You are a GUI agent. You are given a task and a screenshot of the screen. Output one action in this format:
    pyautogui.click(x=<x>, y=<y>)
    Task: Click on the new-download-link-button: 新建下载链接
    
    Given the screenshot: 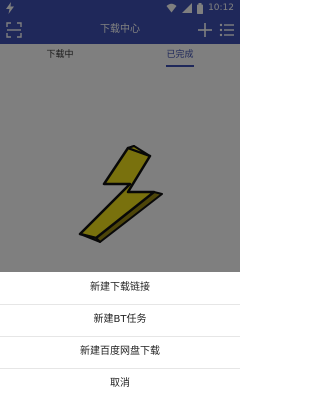 What is the action you would take?
    pyautogui.click(x=120, y=288)
    